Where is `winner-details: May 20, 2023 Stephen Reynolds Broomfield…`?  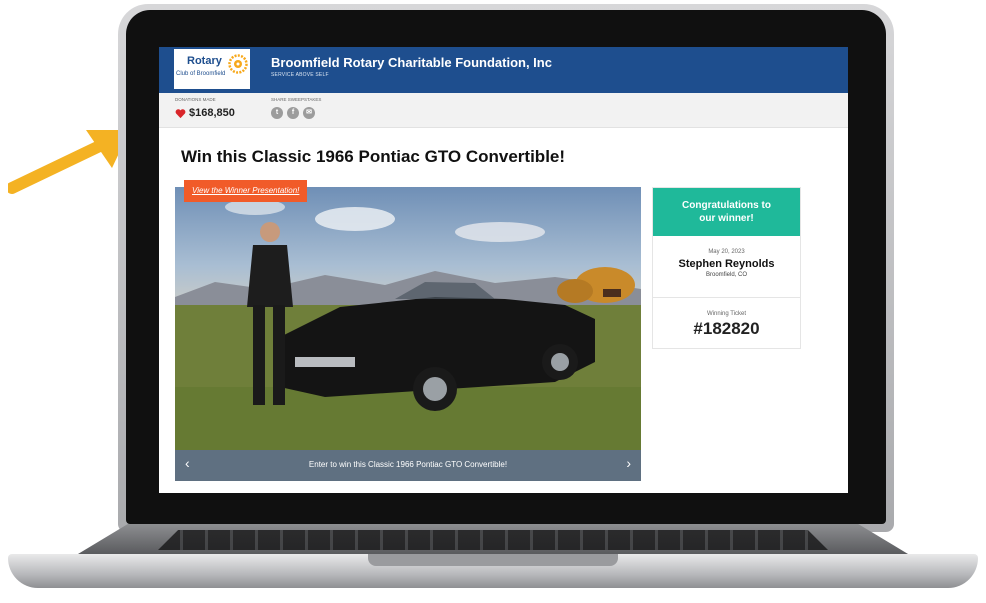
winner-details: May 20, 2023 Stephen Reynolds Broomfield… is located at coordinates (726, 267).